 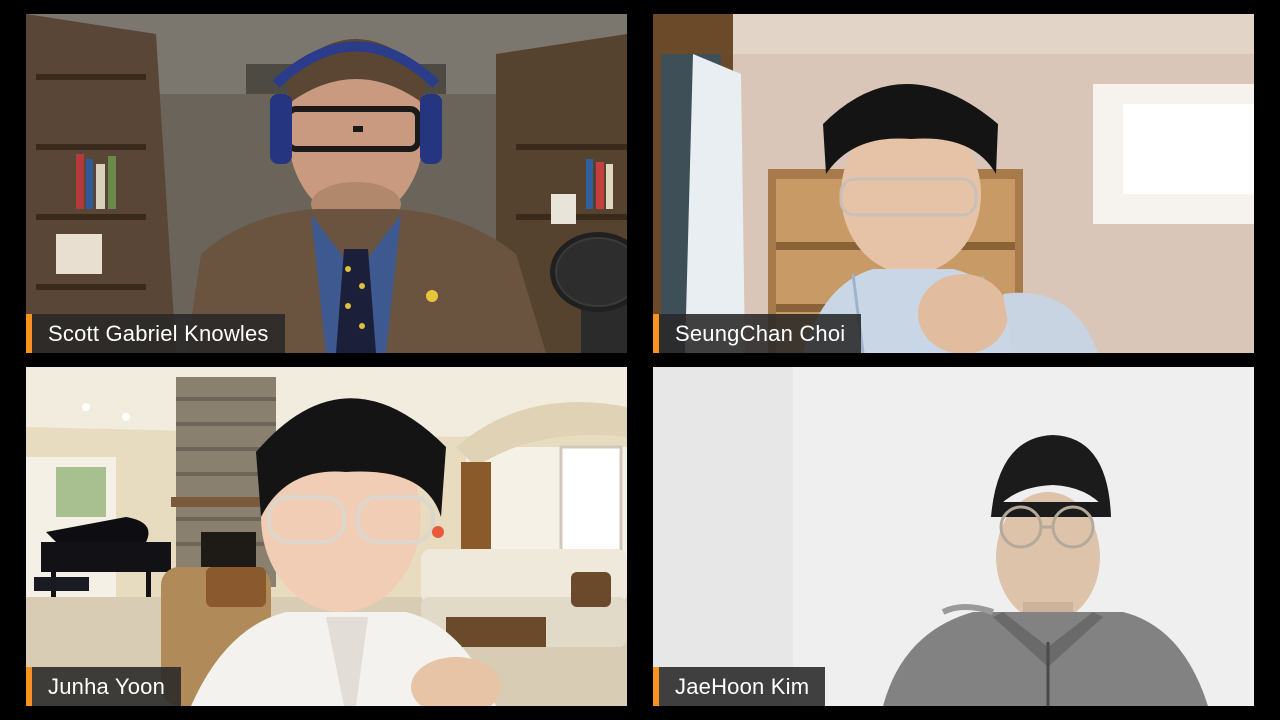 I want to click on participant-nameplate: JaeHoon Kim, so click(x=739, y=686).